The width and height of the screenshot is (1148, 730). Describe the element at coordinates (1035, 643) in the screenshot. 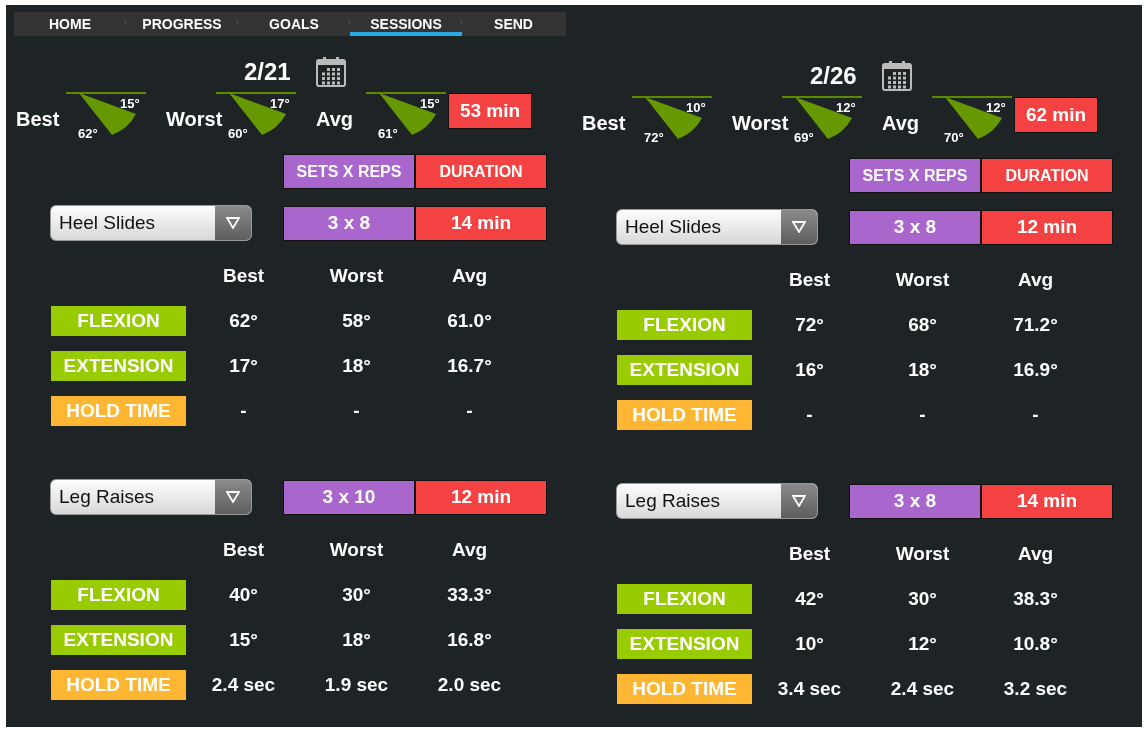

I see `metric-value: 10.8°` at that location.